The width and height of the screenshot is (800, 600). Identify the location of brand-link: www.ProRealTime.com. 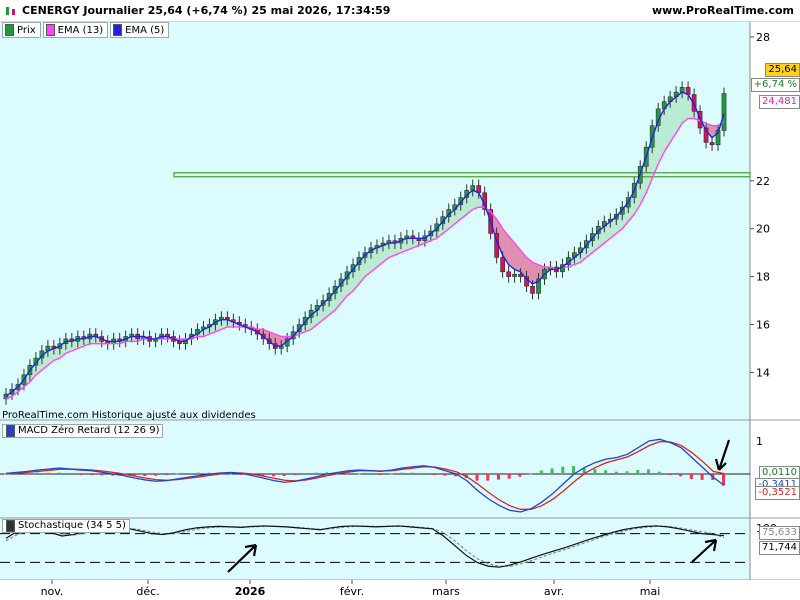
(723, 10).